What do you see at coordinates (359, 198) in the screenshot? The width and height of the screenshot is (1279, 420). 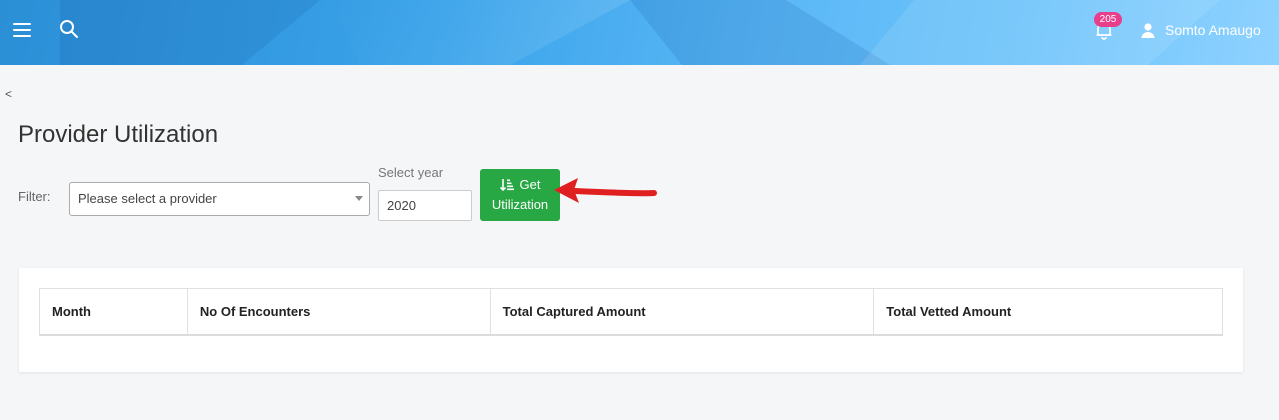 I see `dropdown-caret-icon` at bounding box center [359, 198].